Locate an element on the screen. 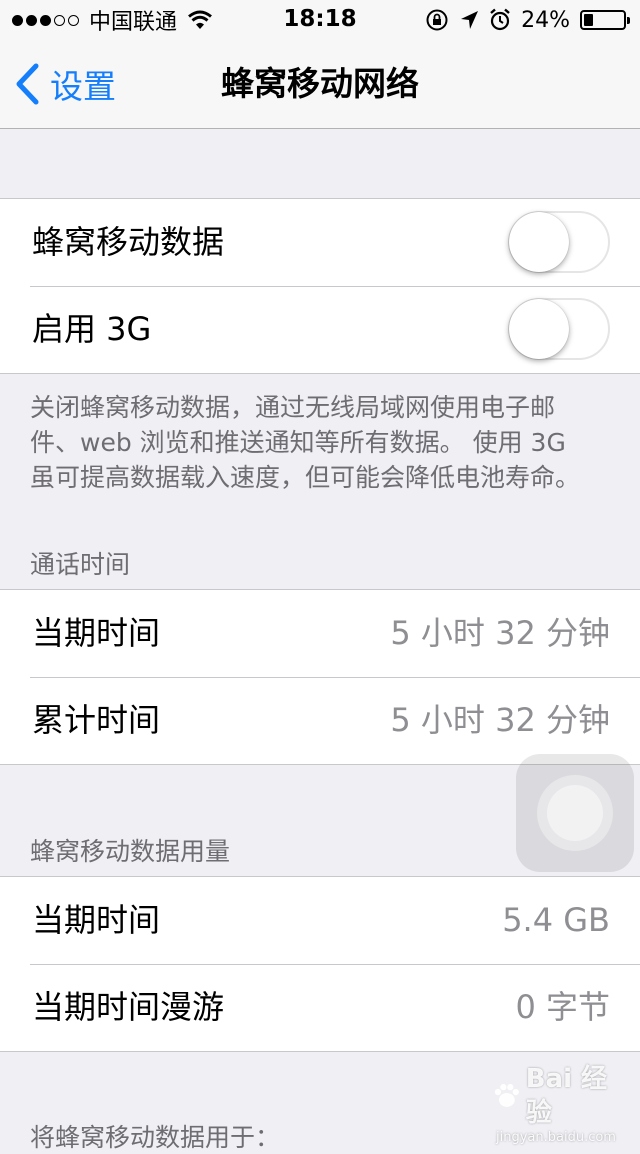  cellular-data-toggle is located at coordinates (559, 242).